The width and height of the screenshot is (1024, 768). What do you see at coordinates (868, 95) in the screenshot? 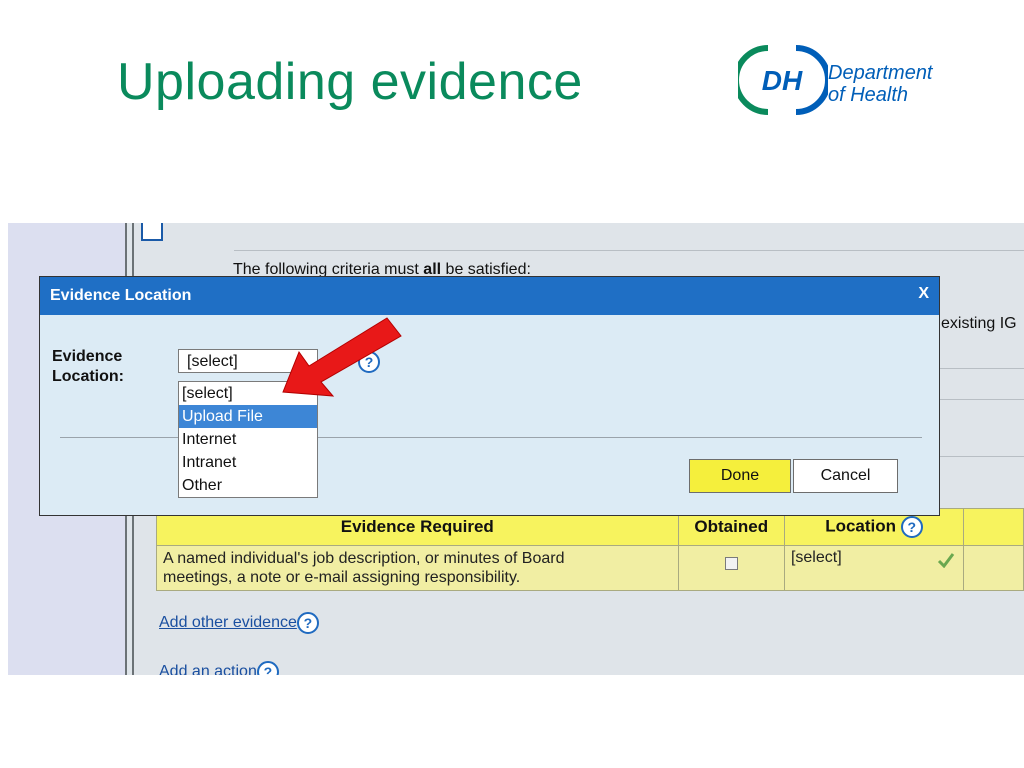
I see `logo-line-of-health: of Health` at bounding box center [868, 95].